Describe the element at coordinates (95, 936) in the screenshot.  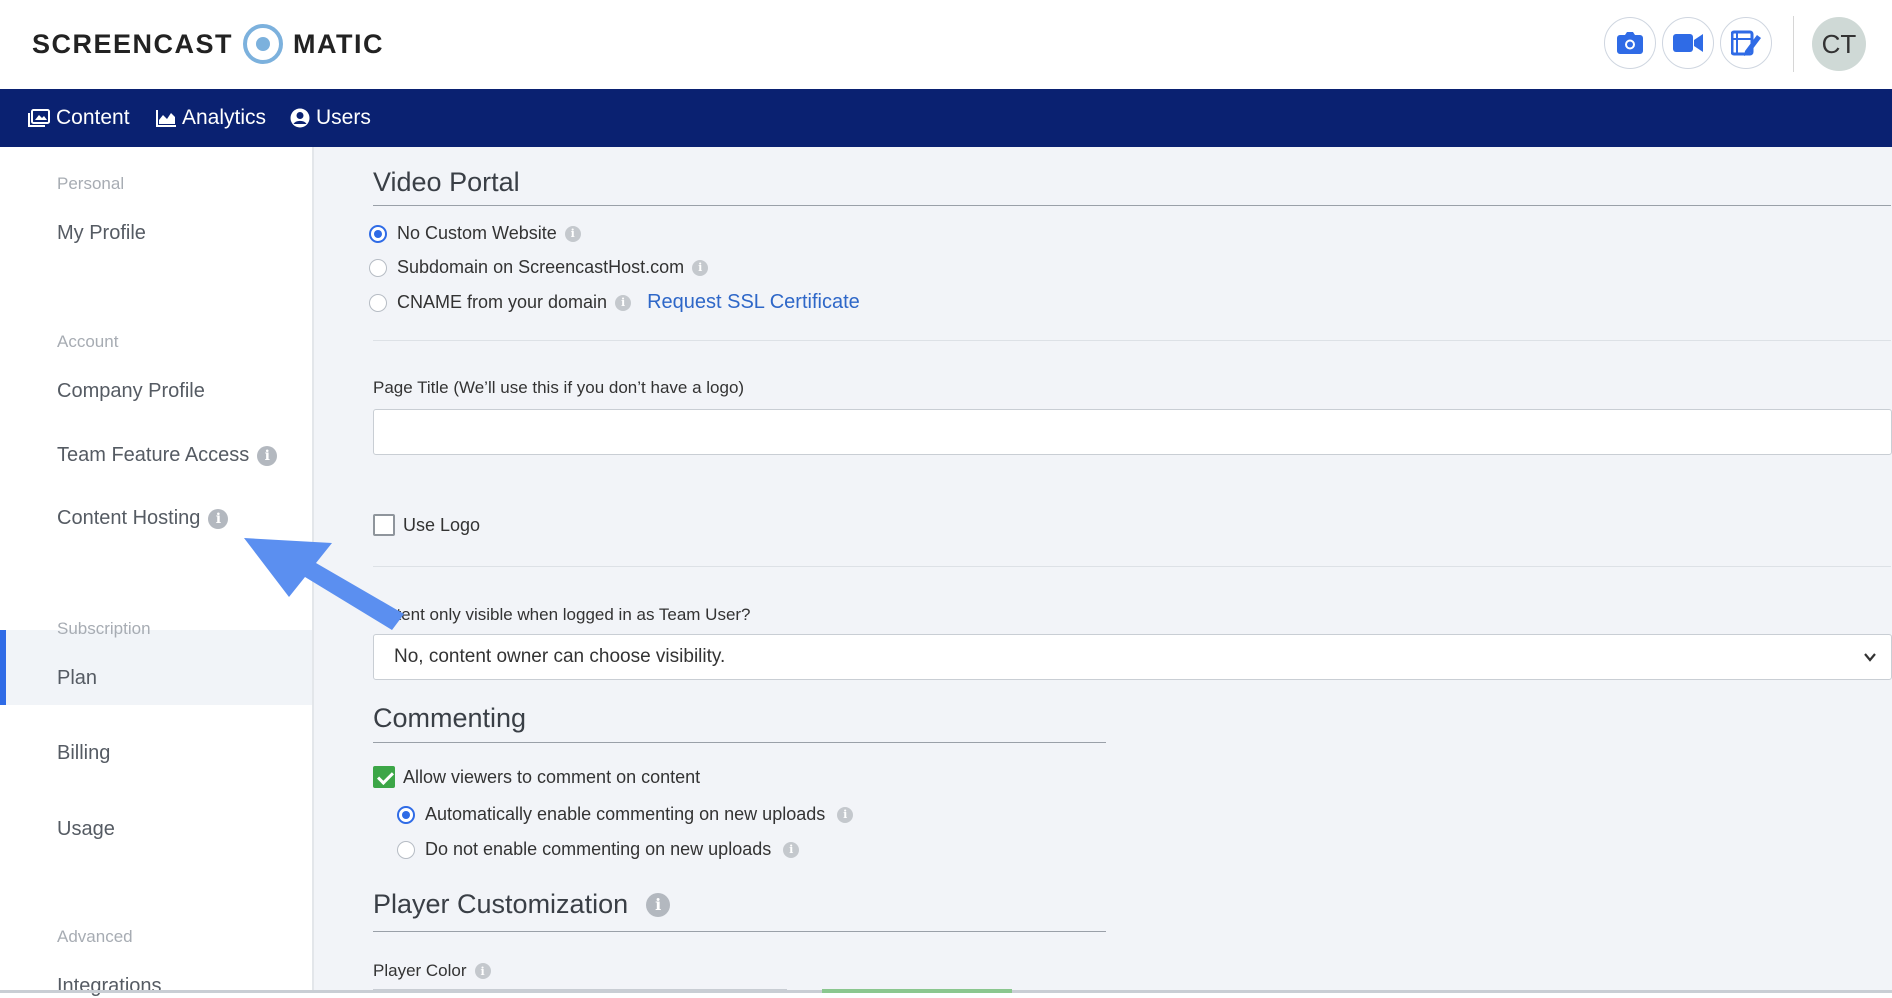
I see `sidebar-heading-advanced: Advanced` at that location.